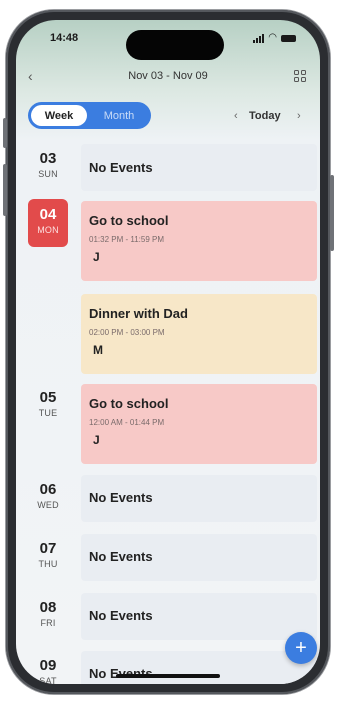 This screenshot has height=702, width=337. Describe the element at coordinates (48, 564) in the screenshot. I see `day-weekday: THU` at that location.